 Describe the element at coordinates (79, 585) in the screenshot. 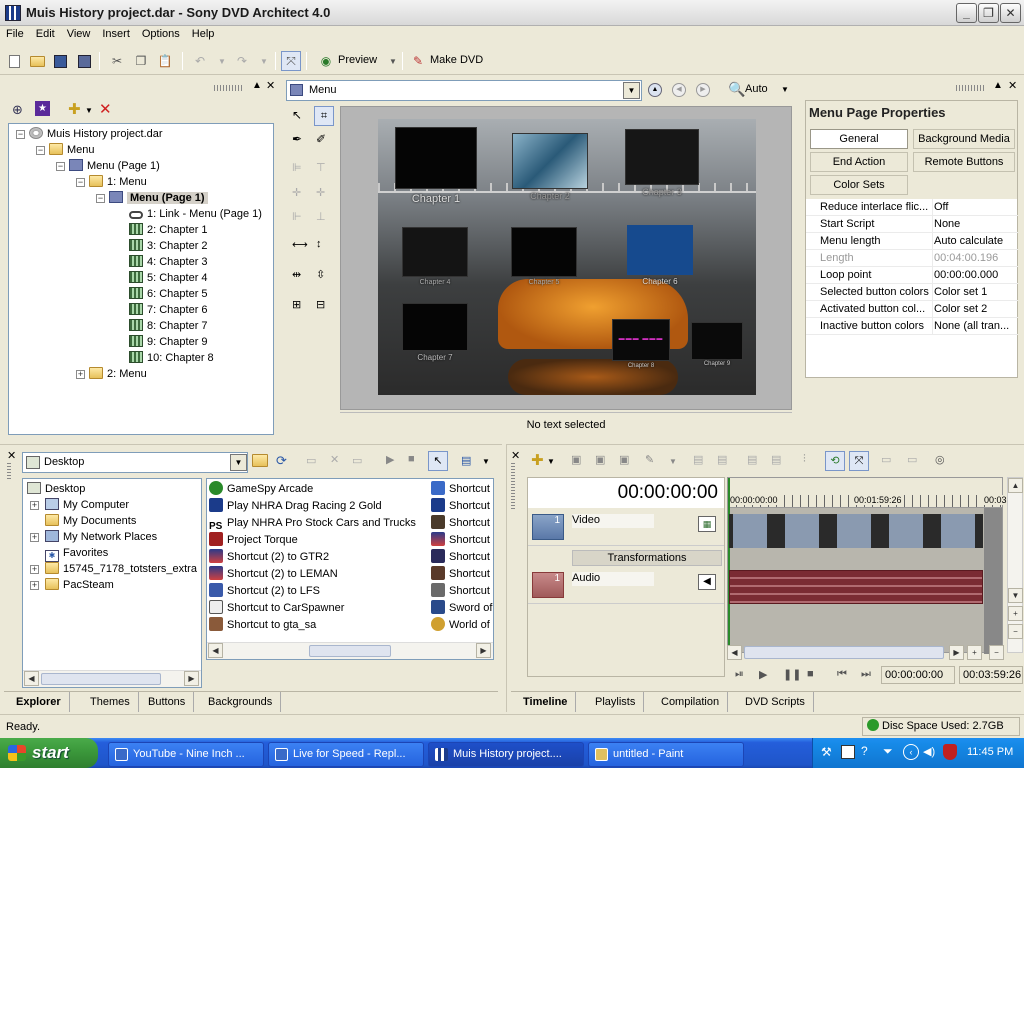

I see `tree-item-folder: PacSteam` at that location.